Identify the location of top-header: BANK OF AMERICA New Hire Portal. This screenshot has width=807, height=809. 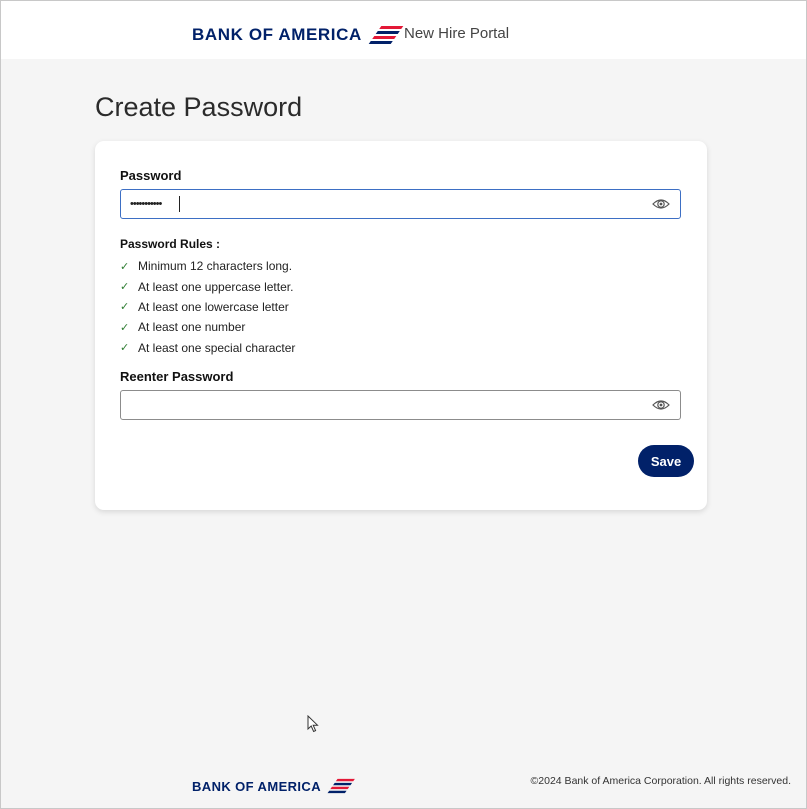
(403, 30).